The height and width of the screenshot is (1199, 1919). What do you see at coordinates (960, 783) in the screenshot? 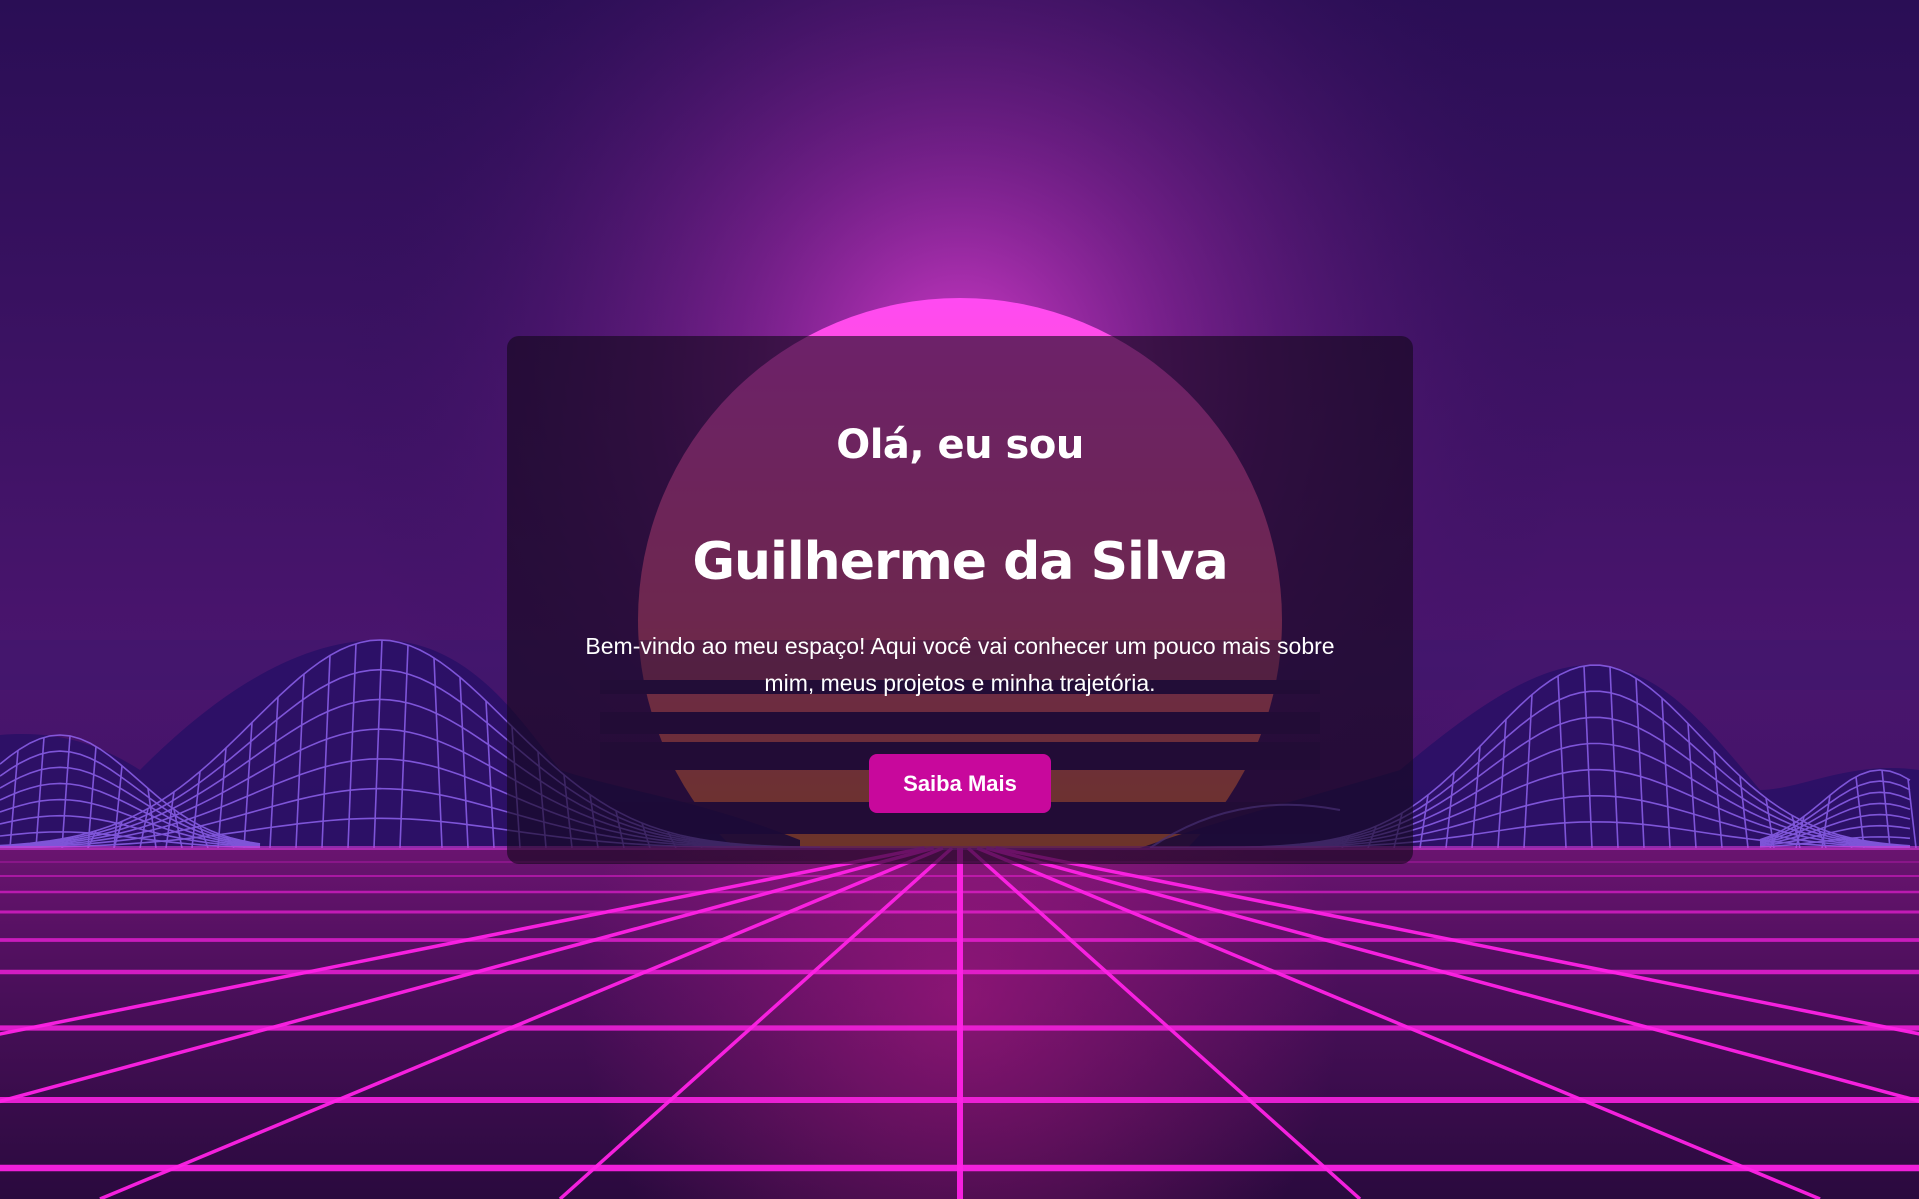
I see `learn-more-button: Saiba Mais` at bounding box center [960, 783].